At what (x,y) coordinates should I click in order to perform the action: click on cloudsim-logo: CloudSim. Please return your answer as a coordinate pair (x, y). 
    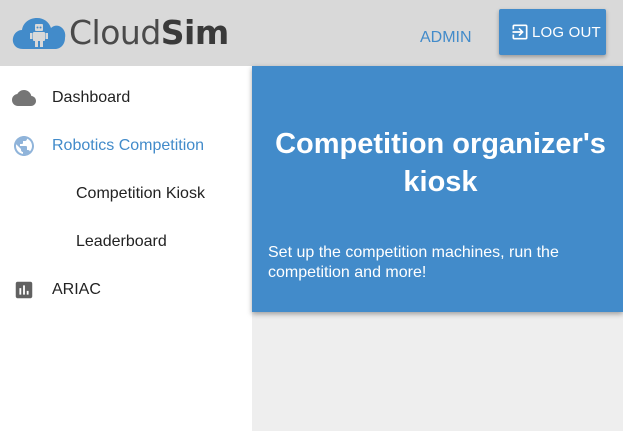
    Looking at the image, I should click on (120, 33).